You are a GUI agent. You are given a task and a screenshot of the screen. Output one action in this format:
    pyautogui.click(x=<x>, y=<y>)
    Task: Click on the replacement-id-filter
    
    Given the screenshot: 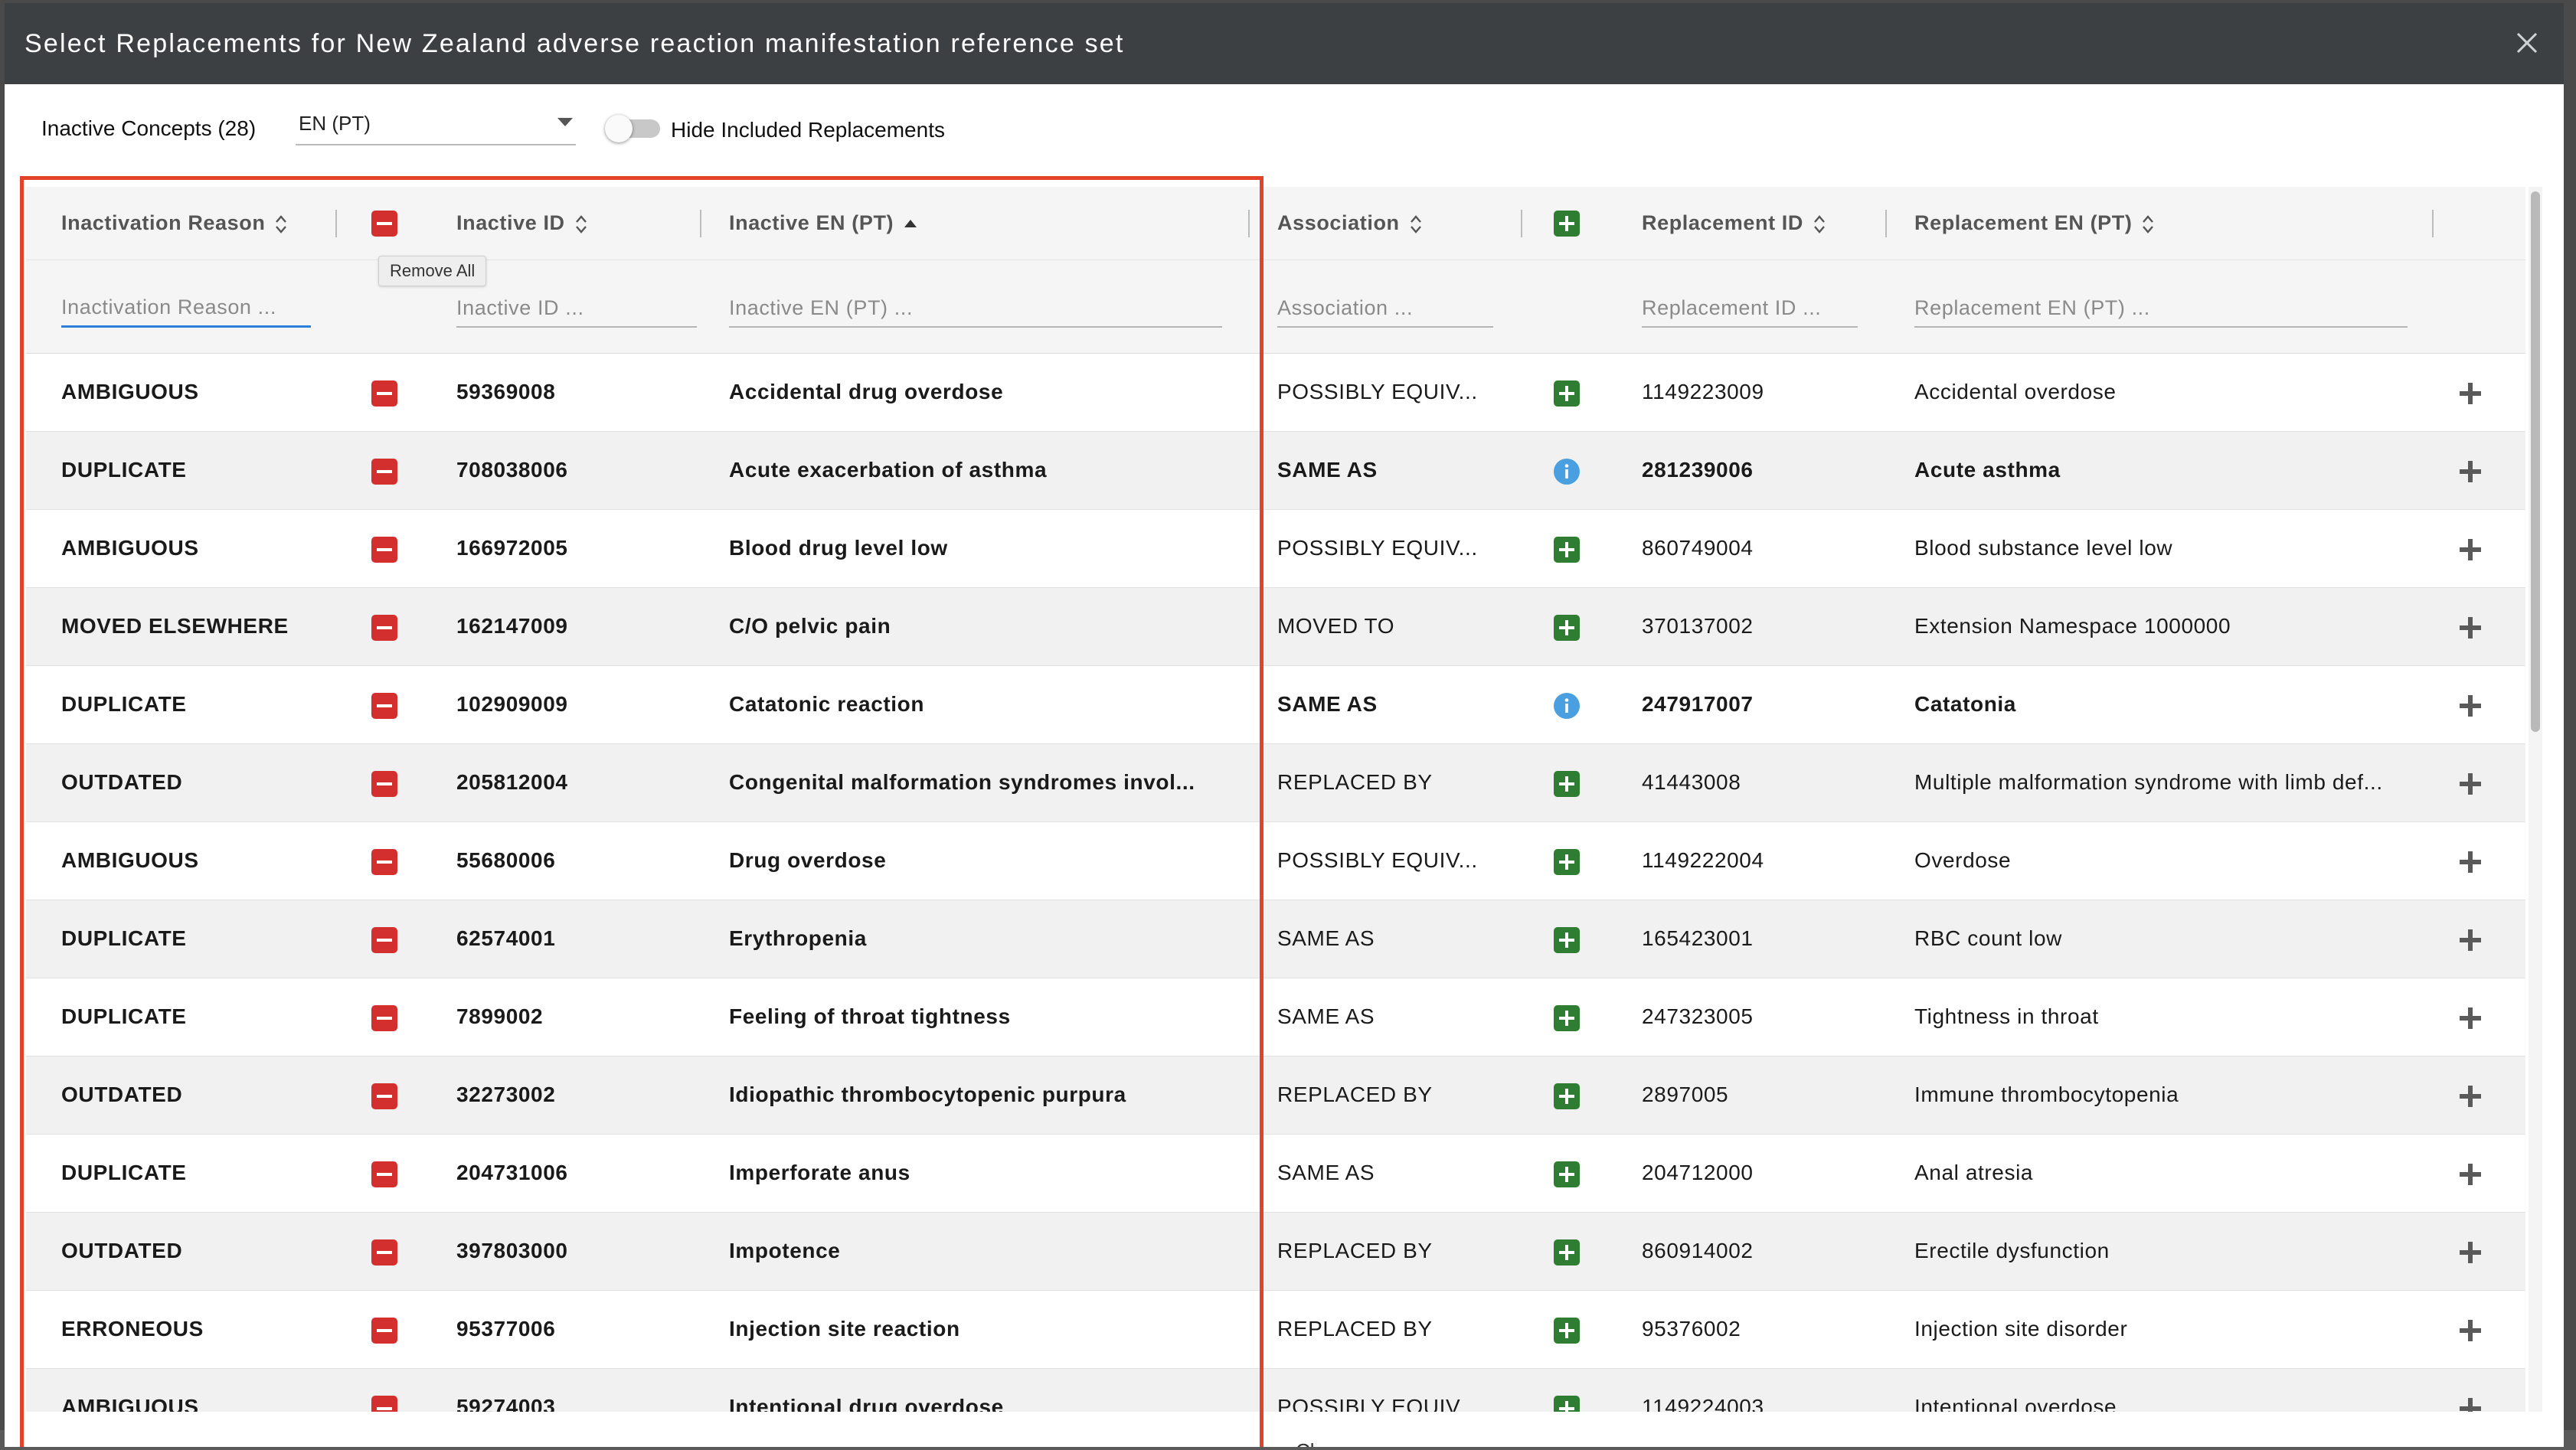 What is the action you would take?
    pyautogui.click(x=1750, y=311)
    